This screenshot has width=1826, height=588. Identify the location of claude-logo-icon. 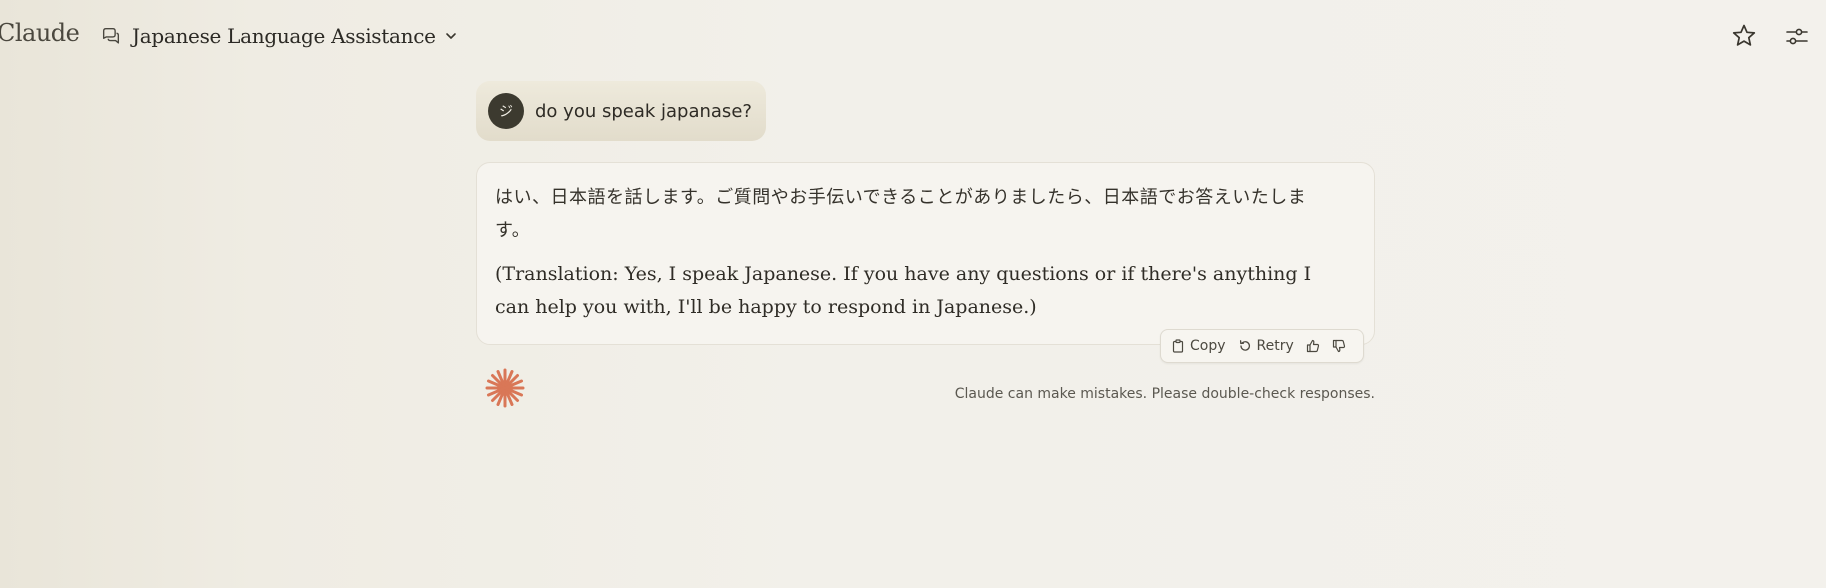
(505, 388).